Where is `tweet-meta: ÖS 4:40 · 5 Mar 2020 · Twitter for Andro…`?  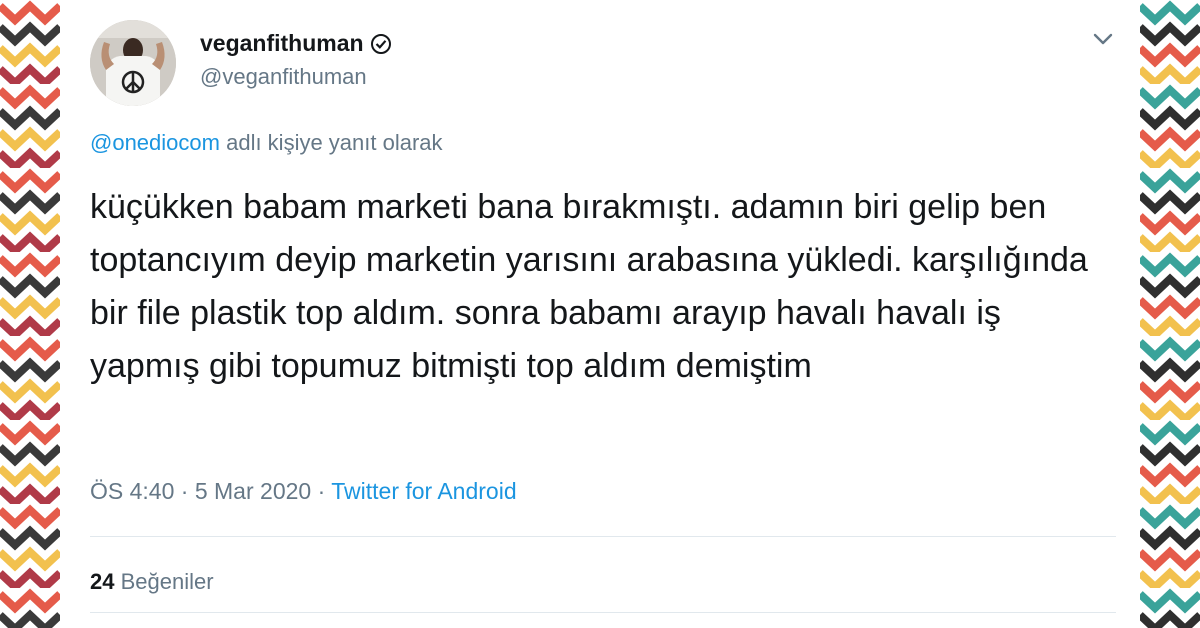 tweet-meta: ÖS 4:40 · 5 Mar 2020 · Twitter for Andro… is located at coordinates (303, 491).